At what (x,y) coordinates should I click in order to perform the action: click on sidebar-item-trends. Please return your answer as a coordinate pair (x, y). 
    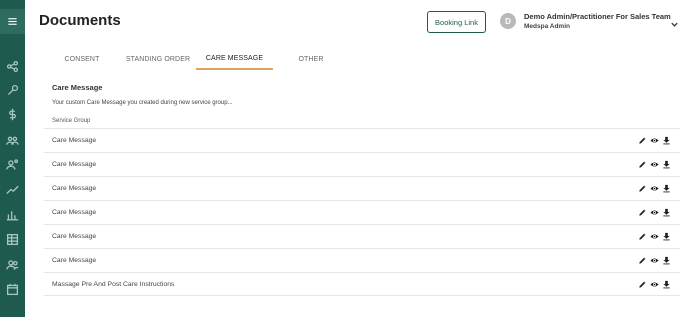
    Looking at the image, I should click on (12, 189).